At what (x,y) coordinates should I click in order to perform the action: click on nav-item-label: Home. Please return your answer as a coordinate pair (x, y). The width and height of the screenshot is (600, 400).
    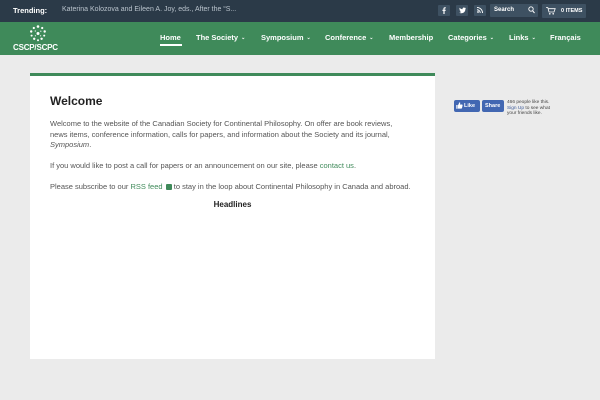
    Looking at the image, I should click on (170, 37).